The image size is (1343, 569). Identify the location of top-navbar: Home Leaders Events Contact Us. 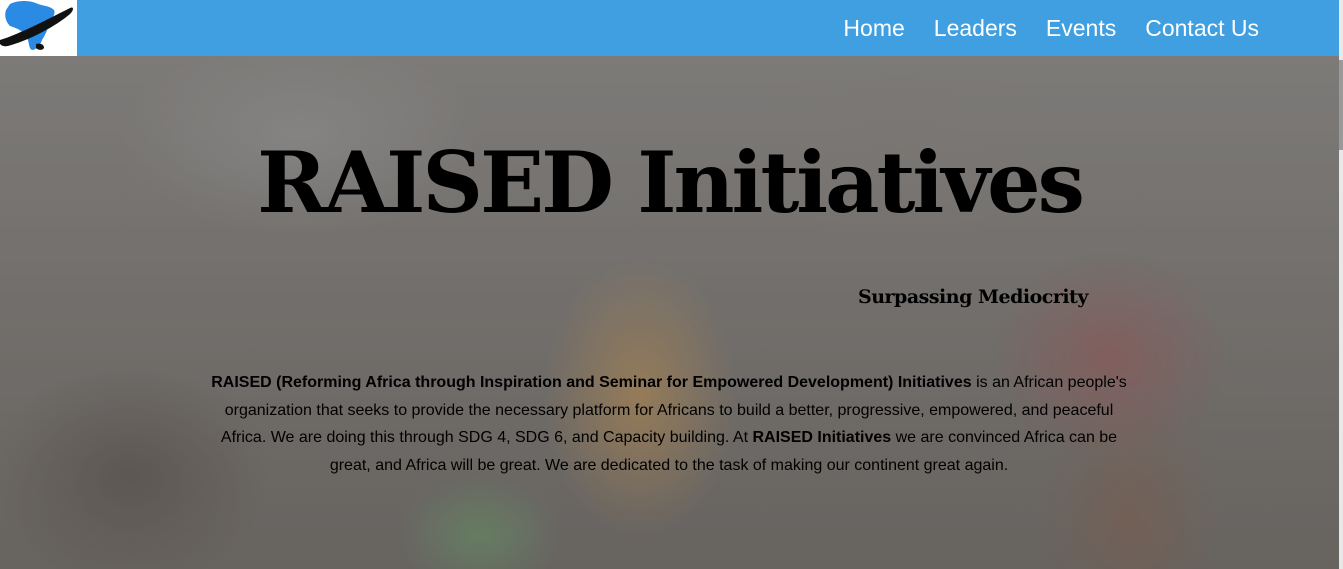
(669, 28).